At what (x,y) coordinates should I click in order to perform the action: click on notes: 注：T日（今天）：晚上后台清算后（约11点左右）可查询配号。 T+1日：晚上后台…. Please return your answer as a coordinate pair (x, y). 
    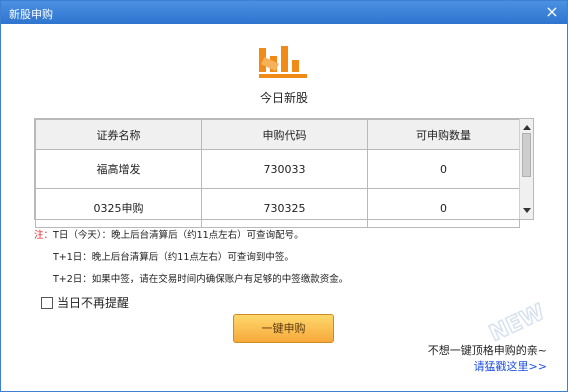
    Looking at the image, I should click on (191, 258).